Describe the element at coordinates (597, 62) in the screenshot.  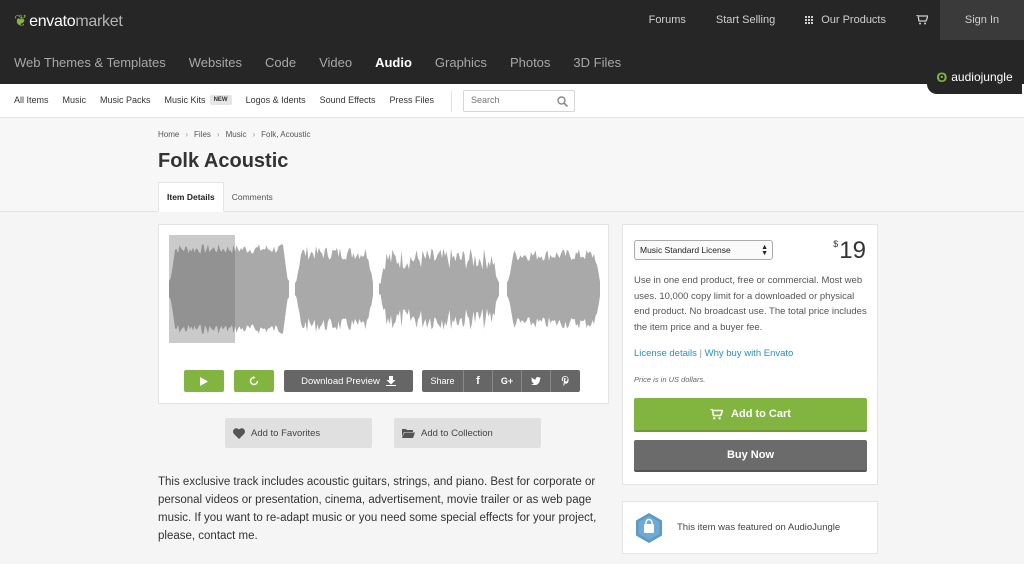
I see `category-3d-files: 3D Files` at that location.